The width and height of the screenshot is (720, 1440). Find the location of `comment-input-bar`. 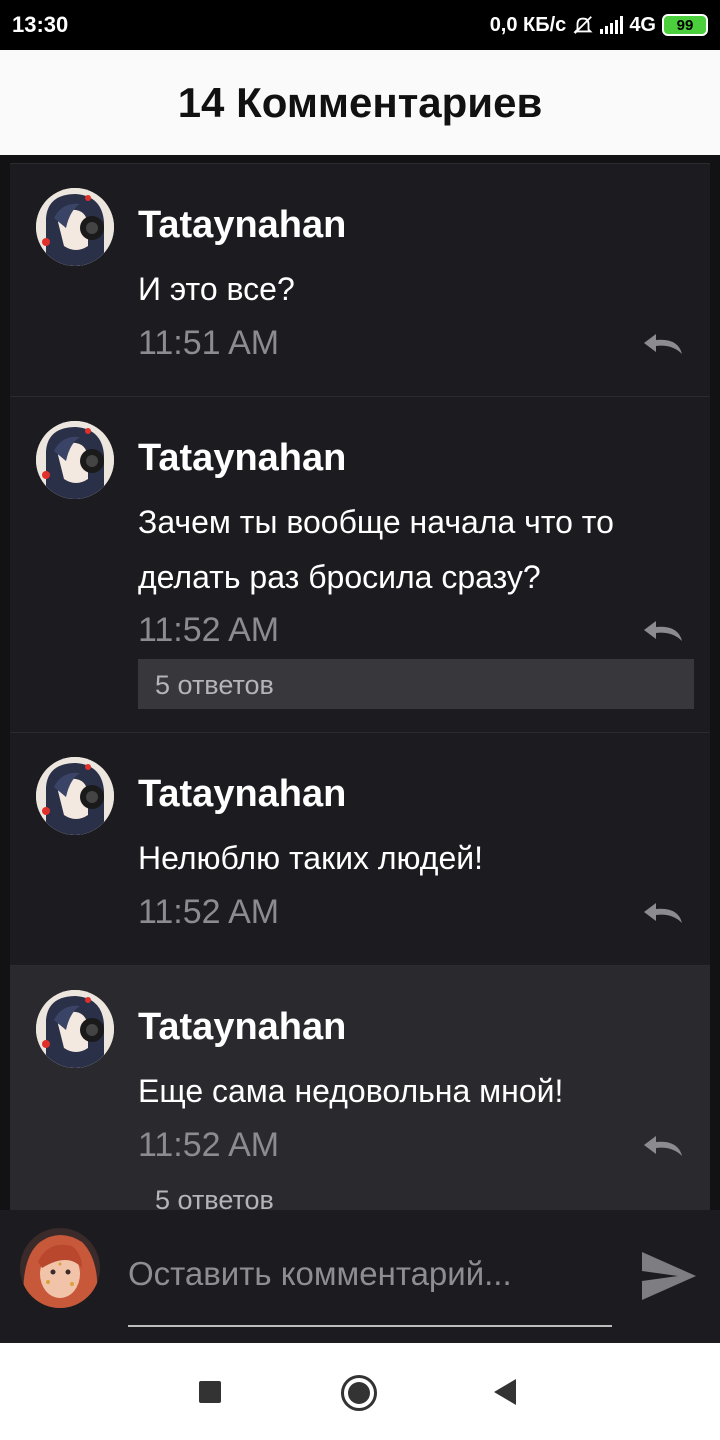

comment-input-bar is located at coordinates (360, 1276).